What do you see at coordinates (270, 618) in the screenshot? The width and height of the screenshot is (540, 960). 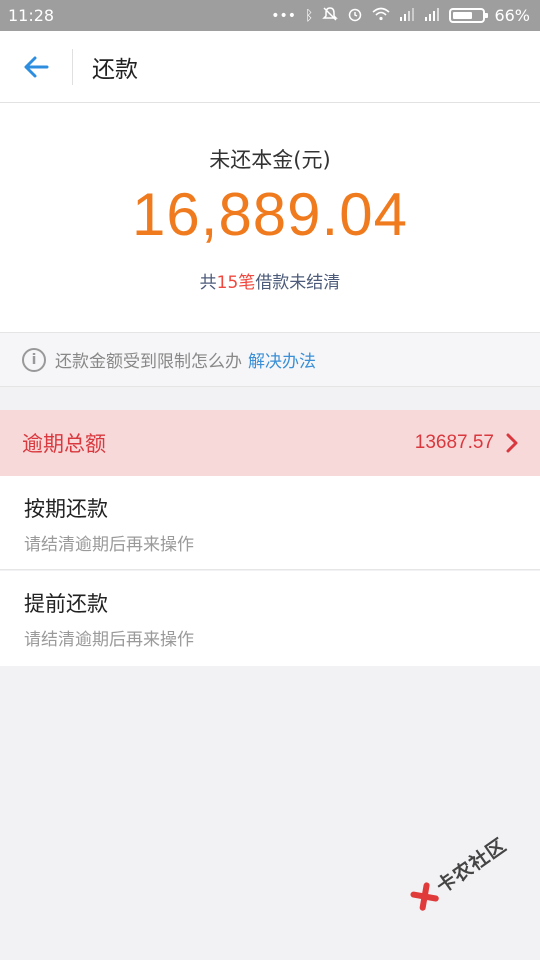 I see `early-repayment-row: 提前还款 请结清逾期后再来操作` at bounding box center [270, 618].